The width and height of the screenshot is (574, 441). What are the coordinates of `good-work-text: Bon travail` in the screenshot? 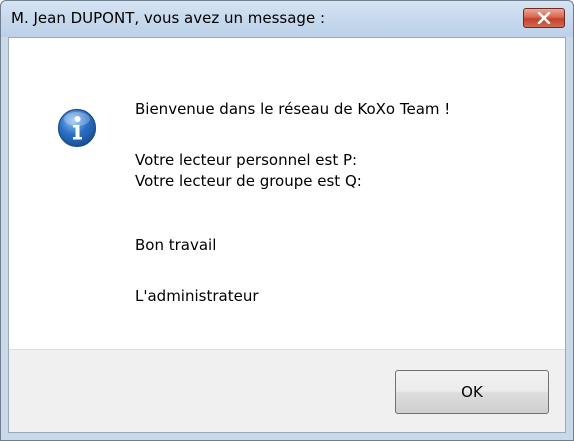 It's located at (176, 245).